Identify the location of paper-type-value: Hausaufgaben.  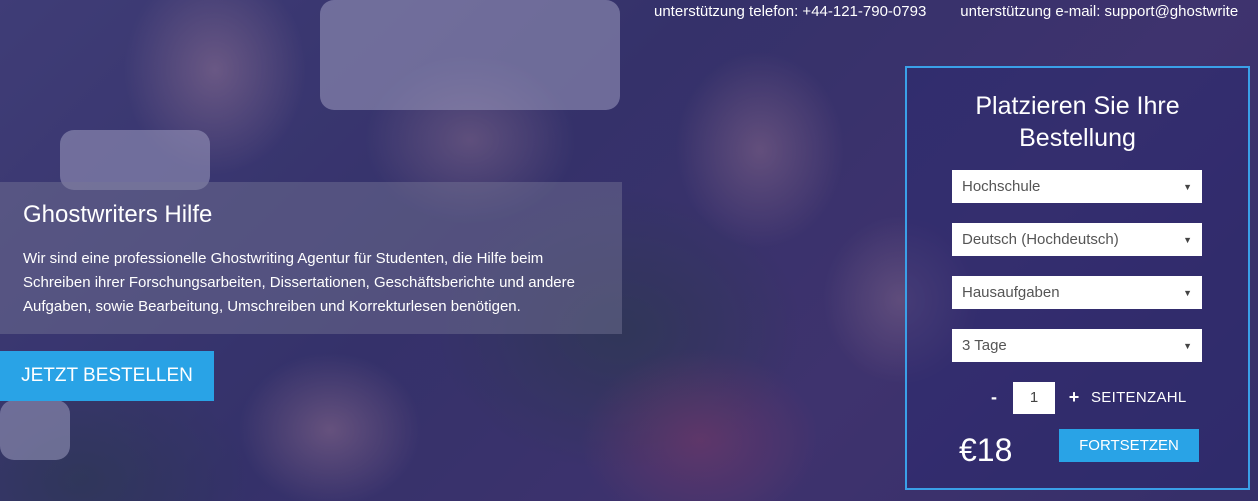
(1011, 292).